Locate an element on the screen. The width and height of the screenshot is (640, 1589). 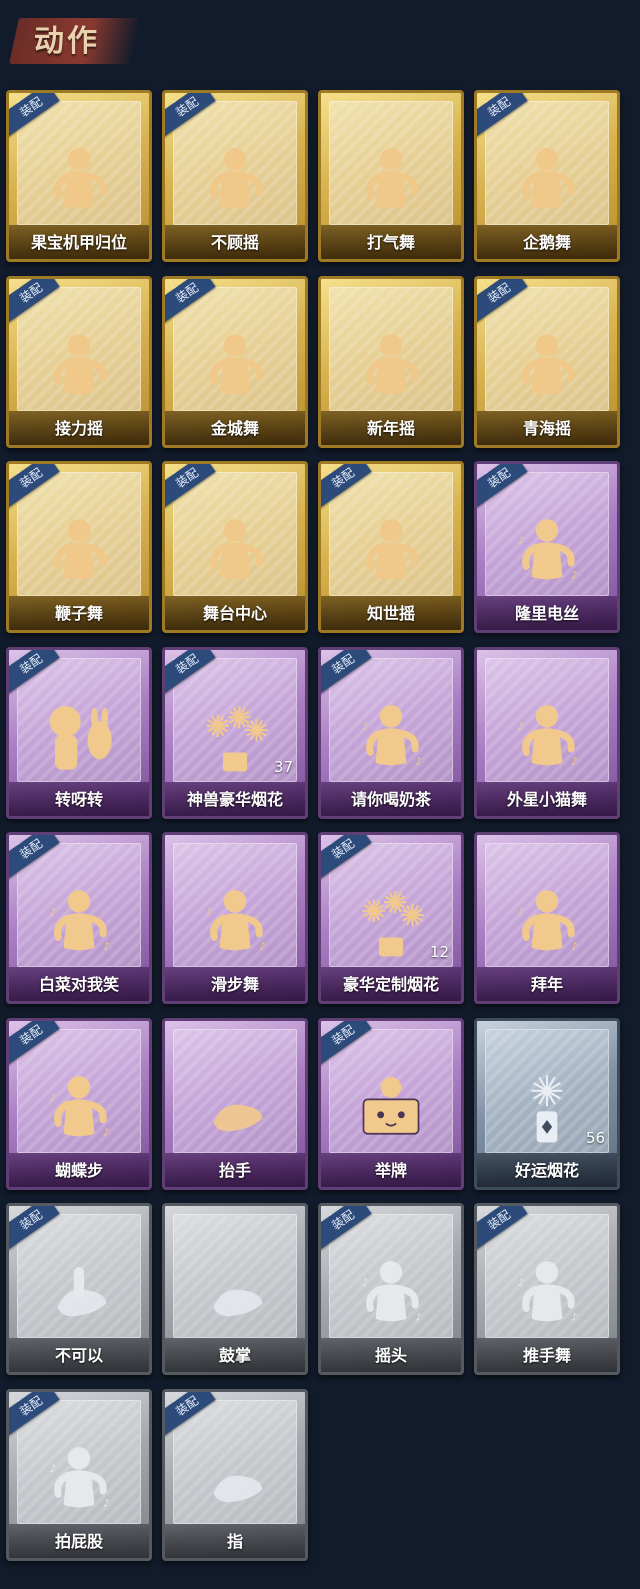
emote-card: 抬手 is located at coordinates (235, 1104).